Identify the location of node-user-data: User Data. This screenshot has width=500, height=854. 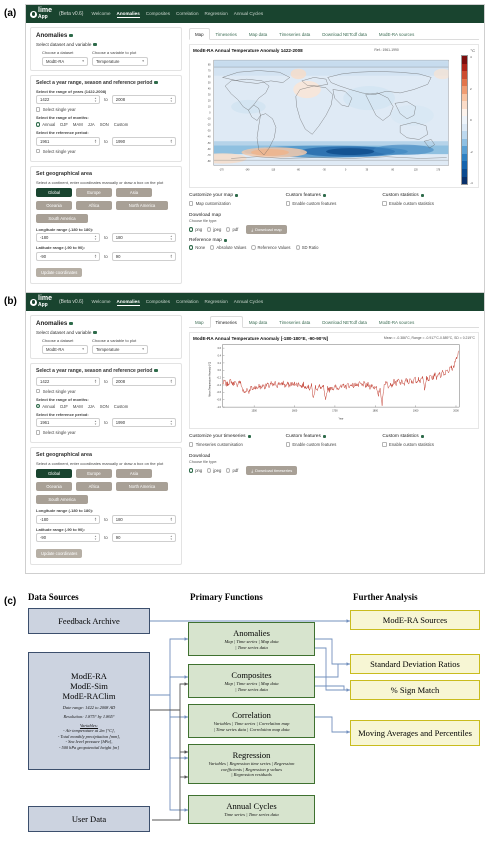
(89, 819).